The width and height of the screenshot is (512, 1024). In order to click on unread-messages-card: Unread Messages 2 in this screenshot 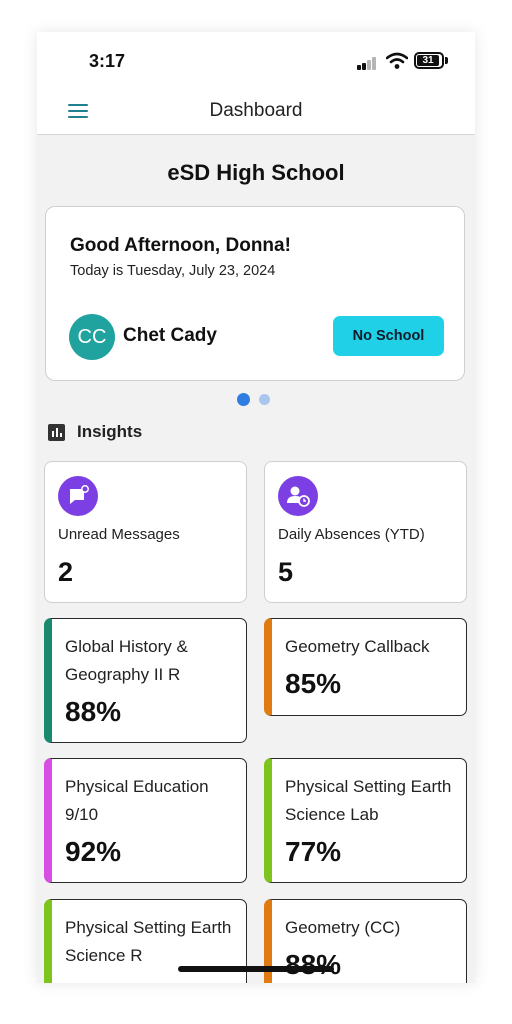, I will do `click(145, 532)`.